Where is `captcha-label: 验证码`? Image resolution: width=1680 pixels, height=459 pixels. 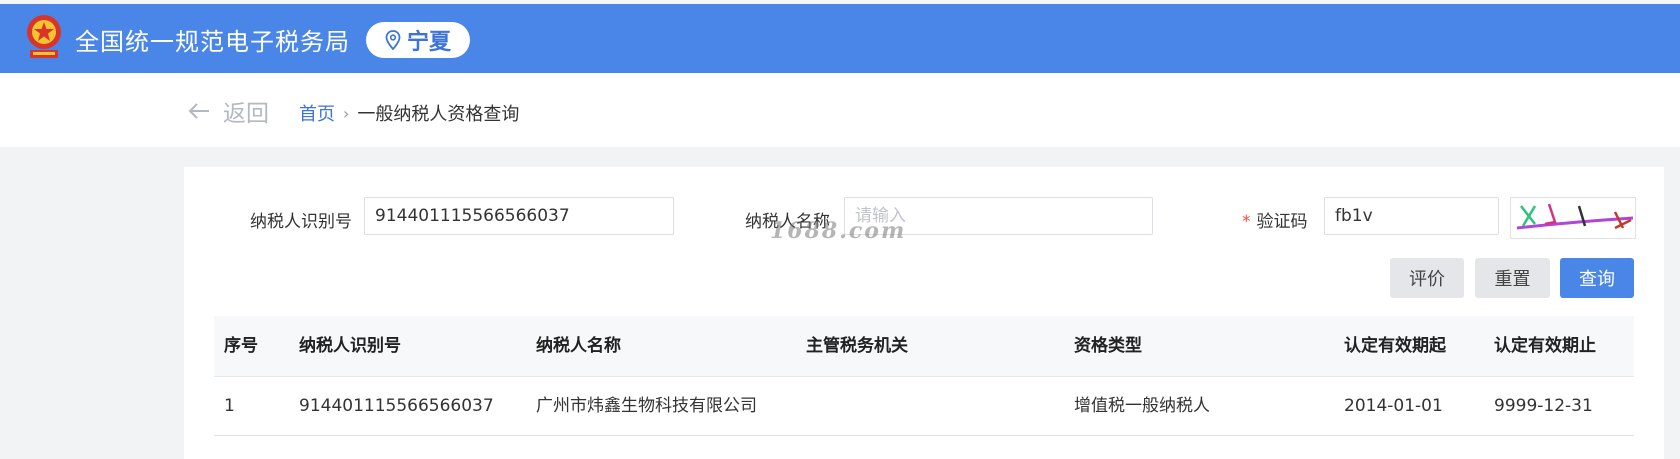 captcha-label: 验证码 is located at coordinates (1282, 222).